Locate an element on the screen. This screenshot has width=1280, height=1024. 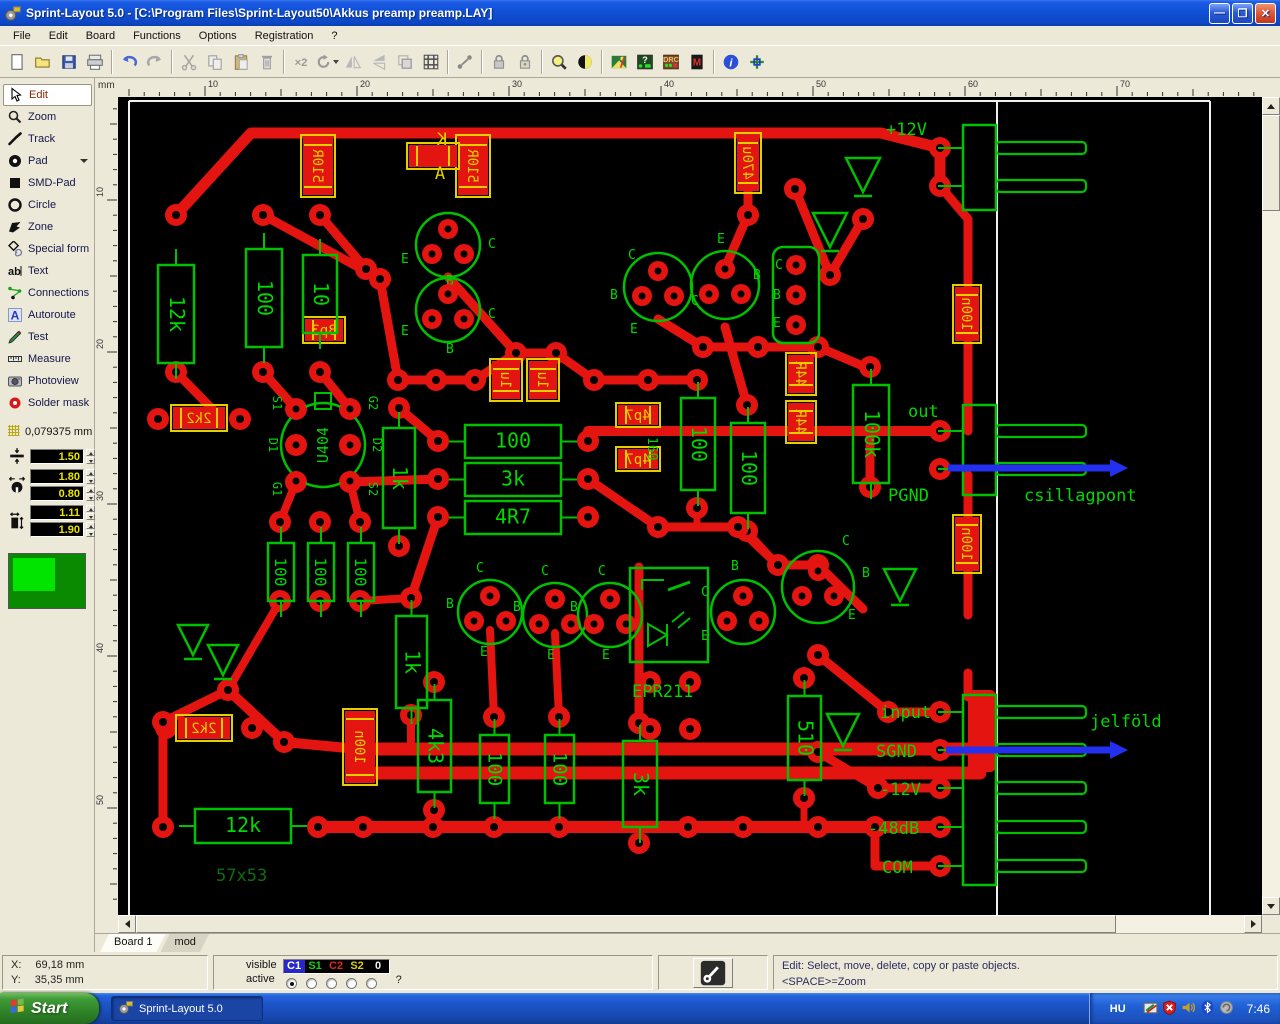
toolbar-drc-button: DRC is located at coordinates (671, 62).